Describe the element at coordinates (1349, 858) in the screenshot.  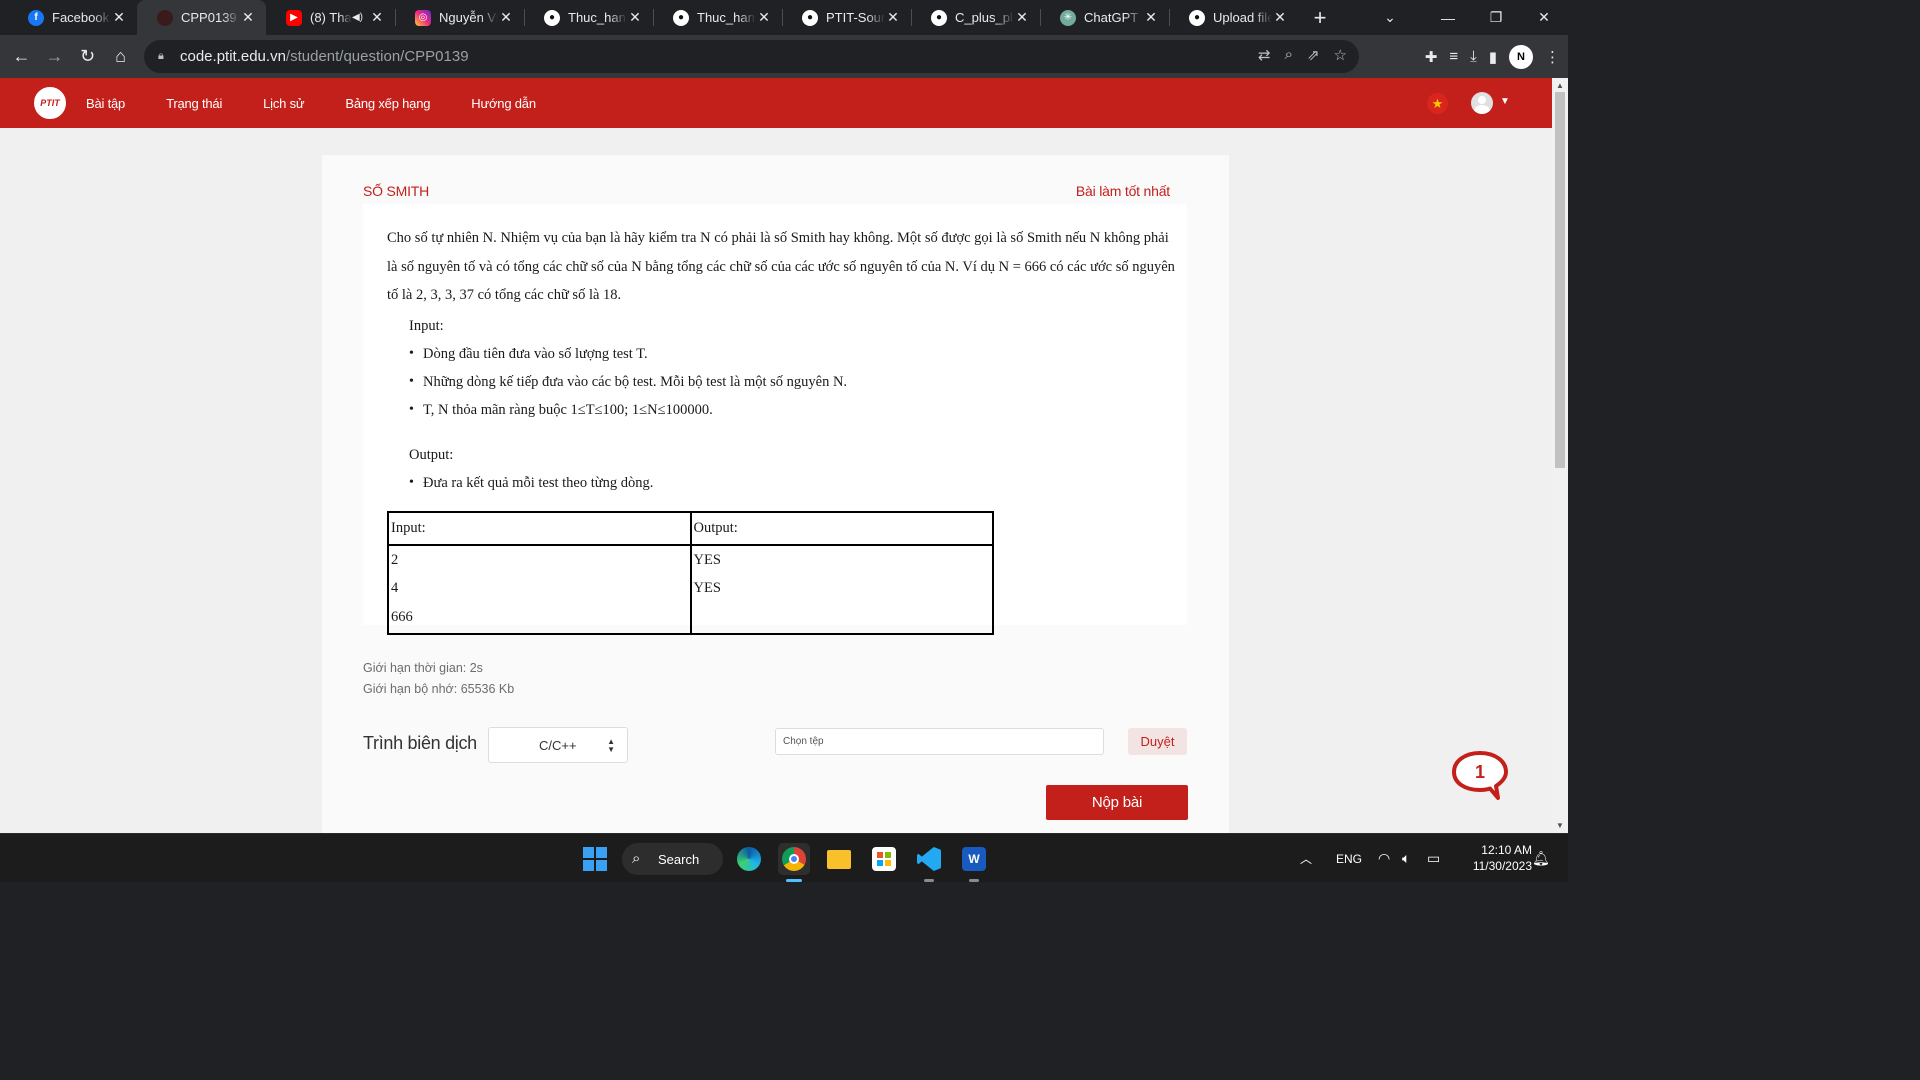
I see `language-indicator: ENG` at that location.